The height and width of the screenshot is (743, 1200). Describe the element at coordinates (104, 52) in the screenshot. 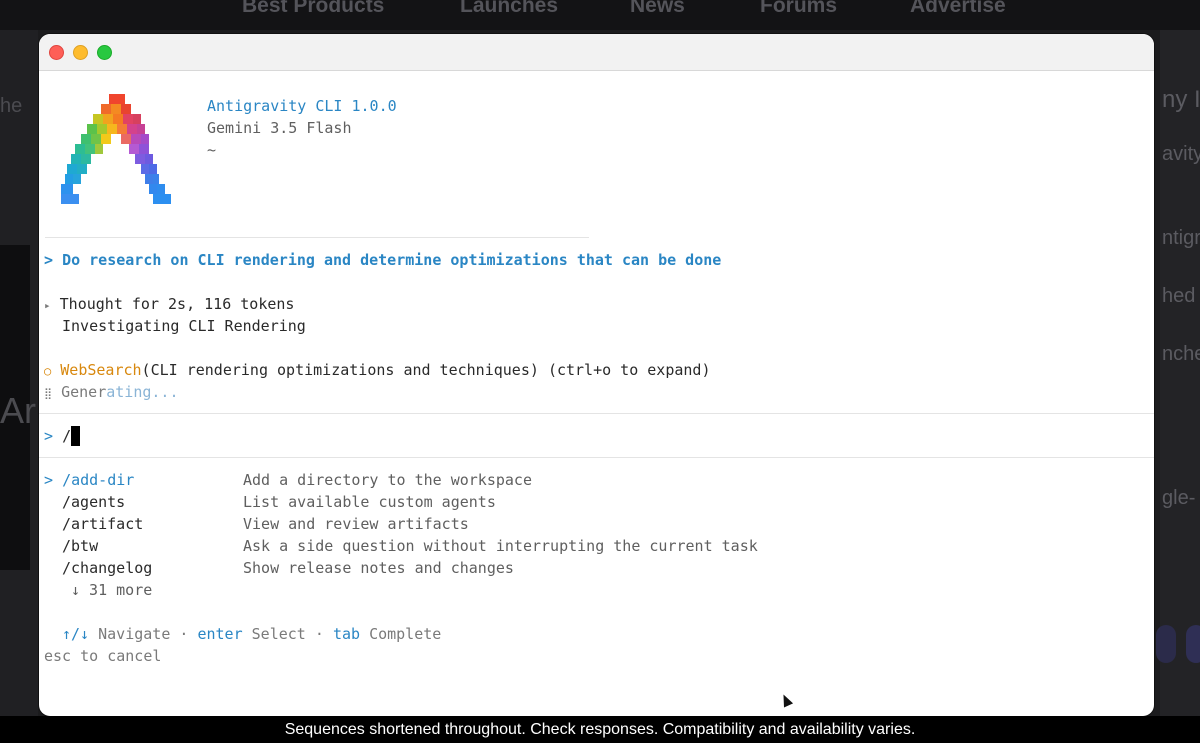

I see `maximize-window-button` at that location.